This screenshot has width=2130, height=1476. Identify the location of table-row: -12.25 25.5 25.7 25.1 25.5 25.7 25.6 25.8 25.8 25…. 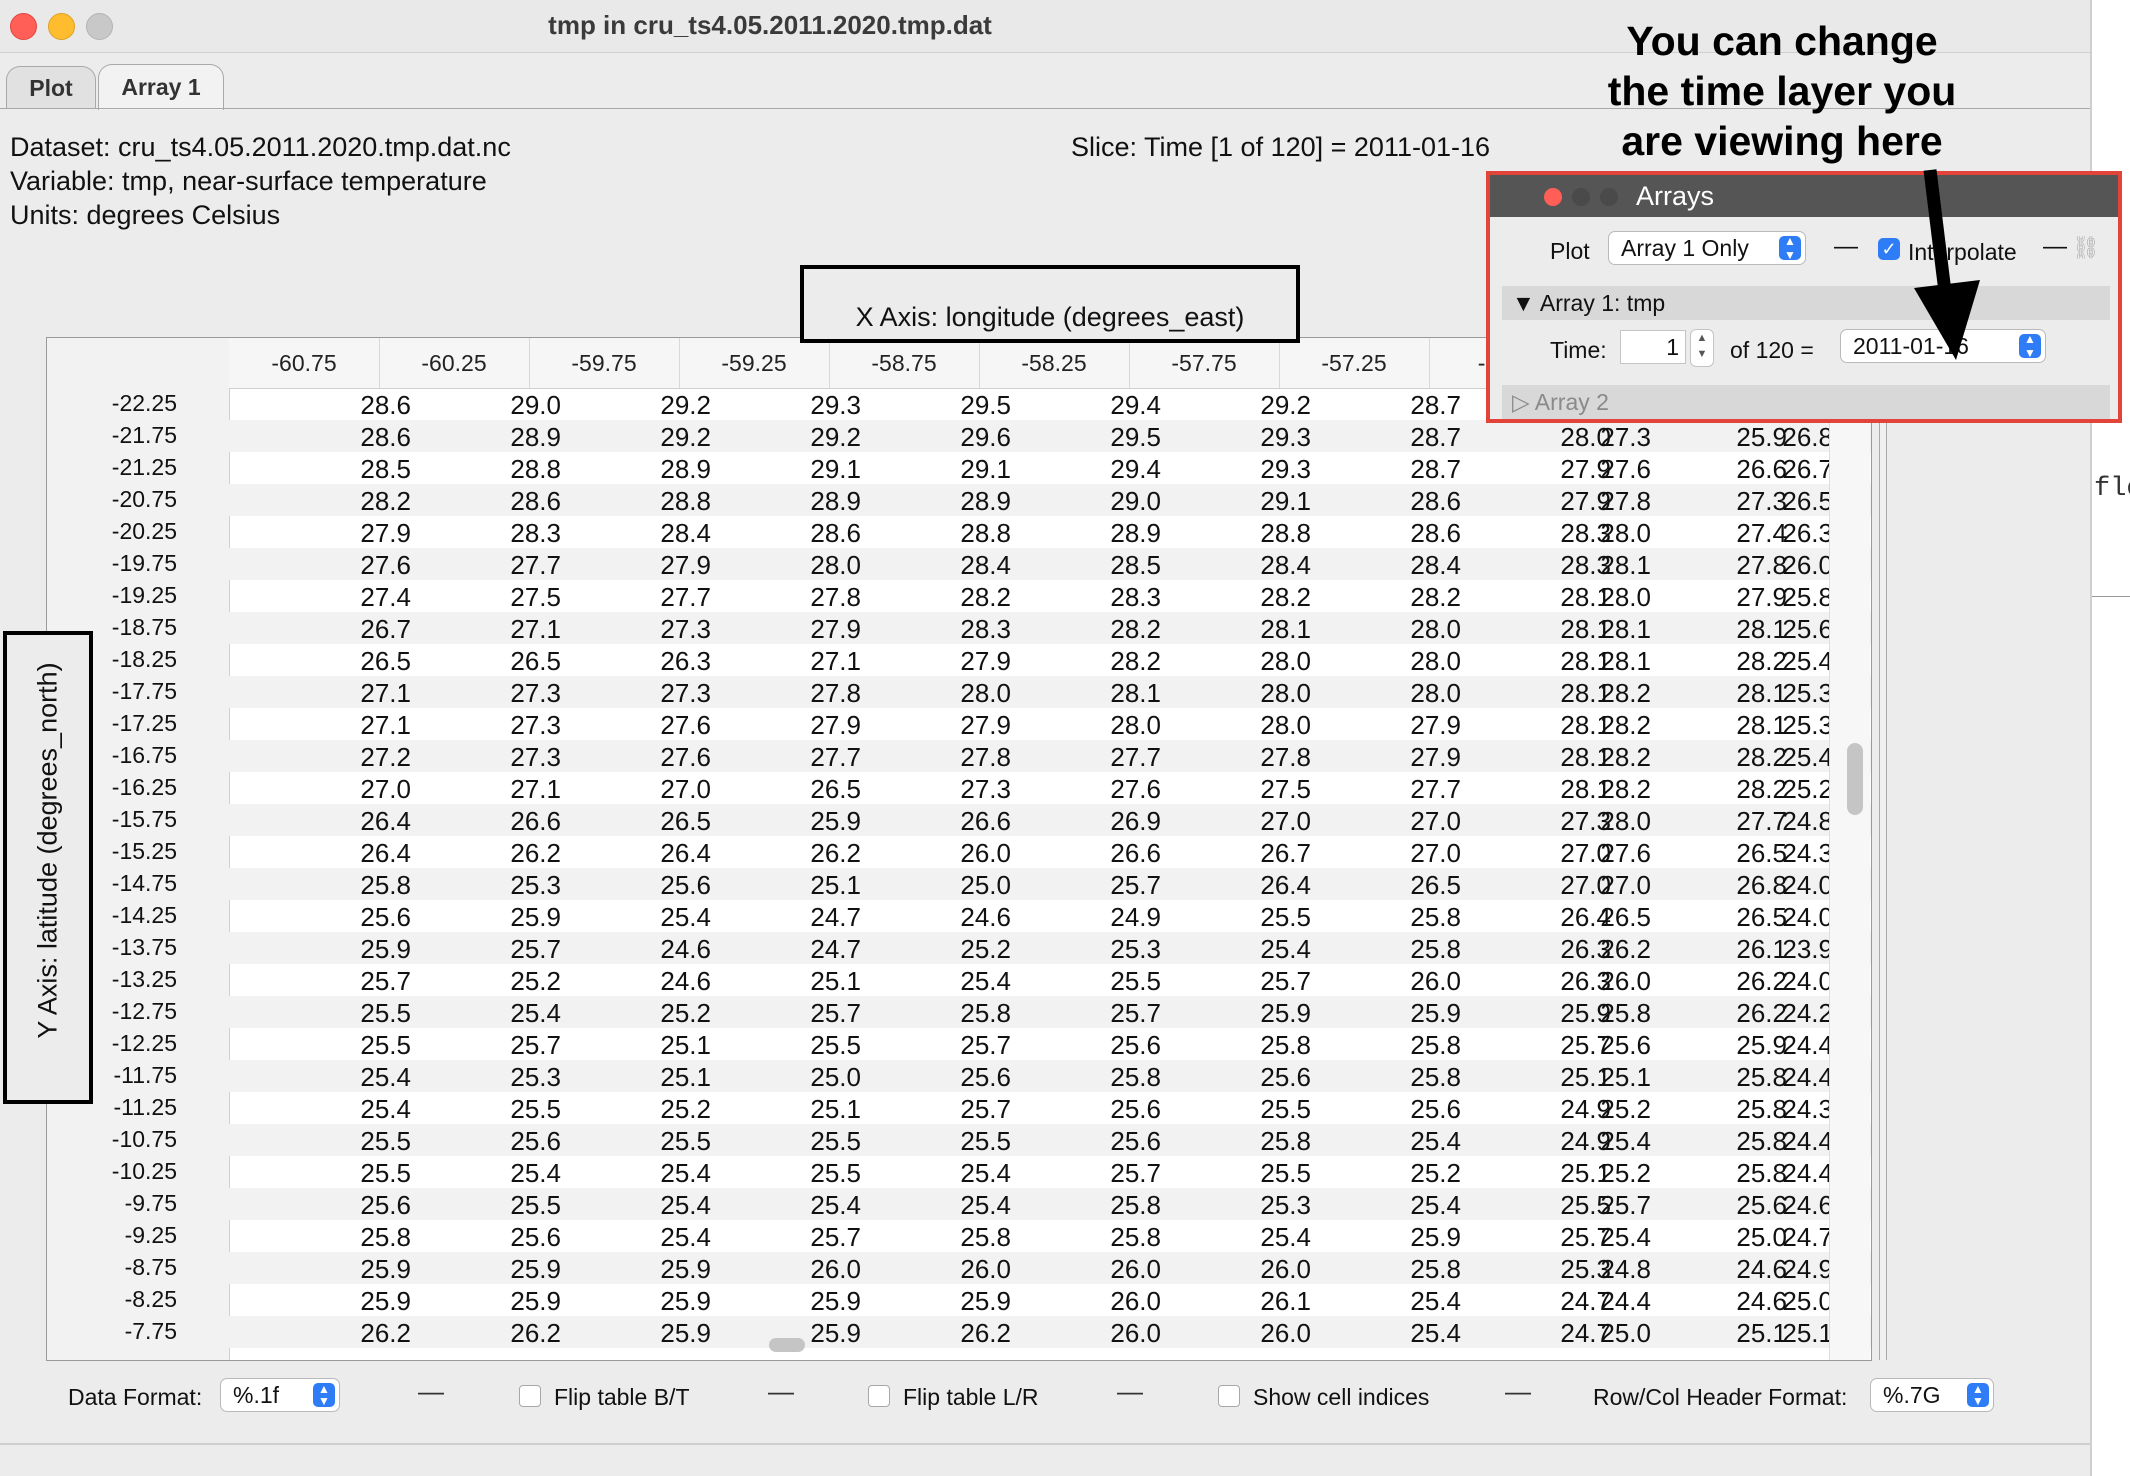
(959, 1044).